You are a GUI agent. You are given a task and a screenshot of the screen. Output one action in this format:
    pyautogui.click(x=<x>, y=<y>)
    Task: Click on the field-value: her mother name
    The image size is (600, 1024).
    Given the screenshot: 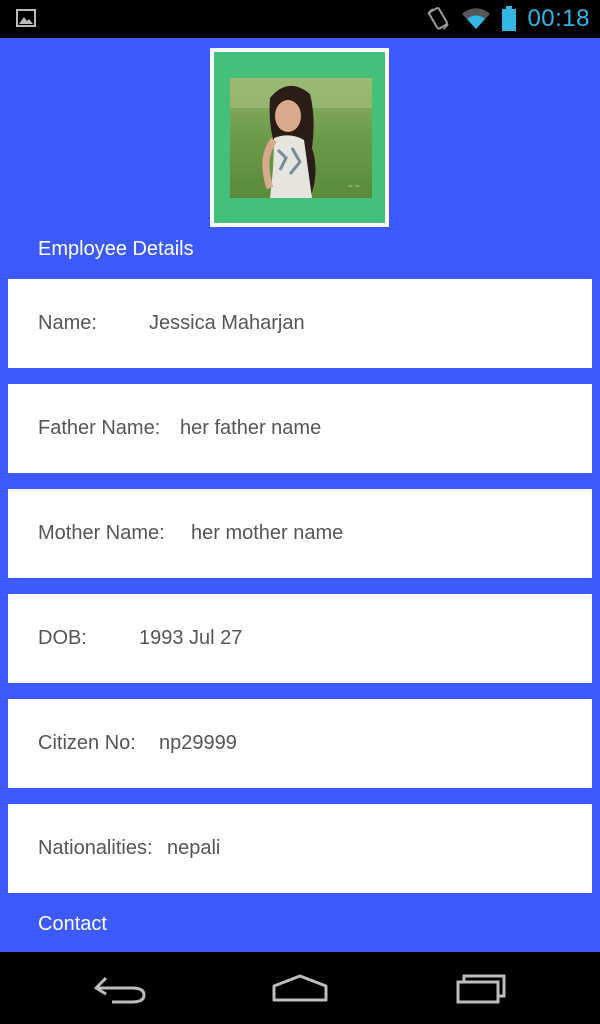 What is the action you would take?
    pyautogui.click(x=267, y=533)
    